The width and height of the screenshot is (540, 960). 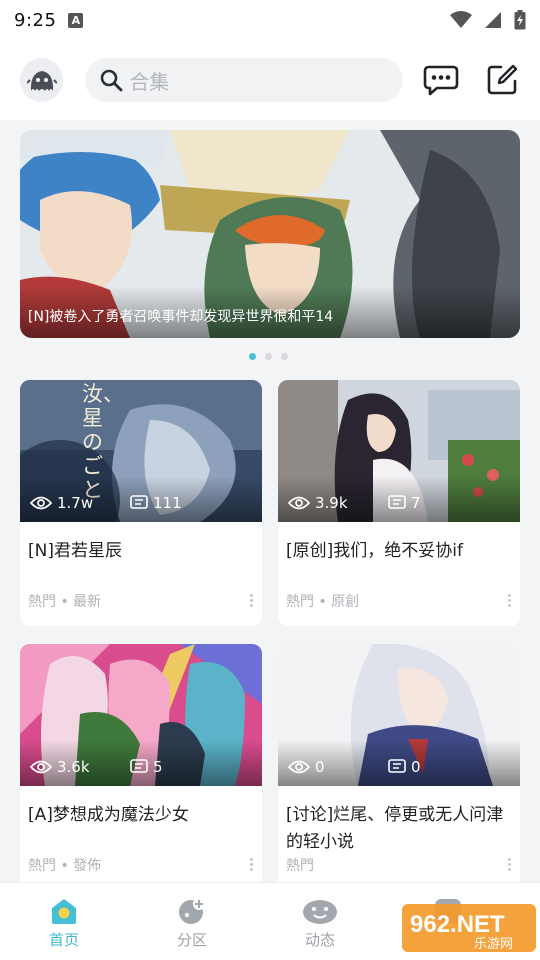 What do you see at coordinates (63, 940) in the screenshot?
I see `nav-label: 首页` at bounding box center [63, 940].